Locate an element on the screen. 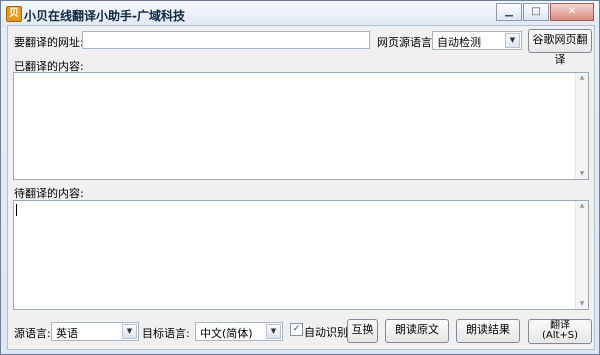 The height and width of the screenshot is (355, 600). title-bar: 贝 小贝在线翻译小助手-广域科技 ▁ □ ✕ is located at coordinates (300, 14).